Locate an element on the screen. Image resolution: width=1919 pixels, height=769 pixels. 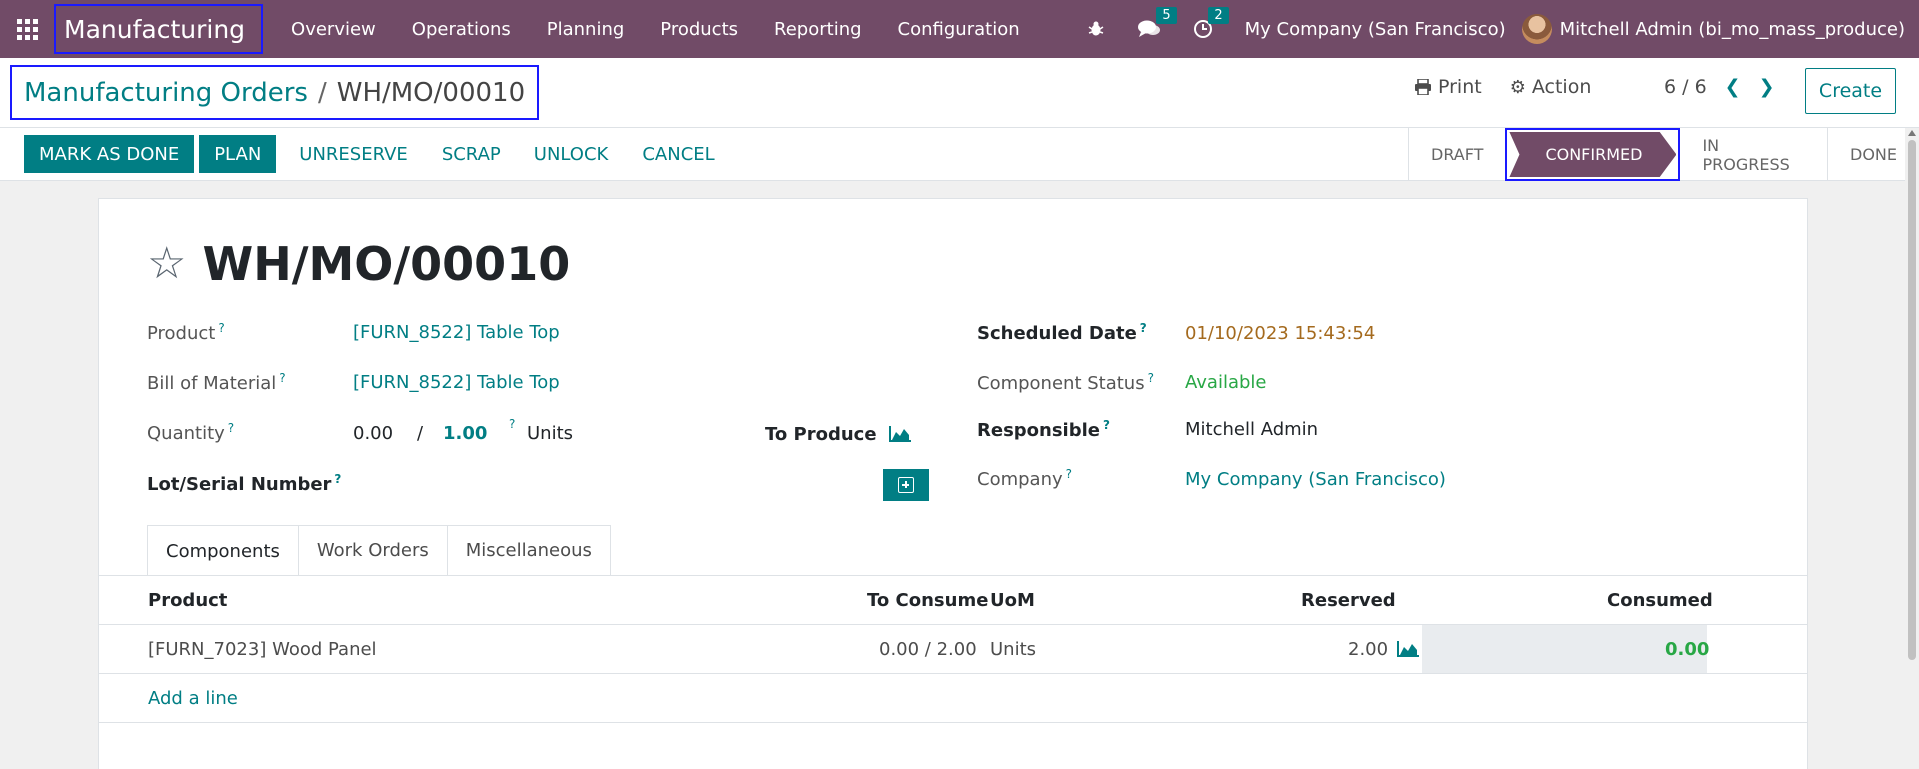
row-product: [FURN_7023] Wood Panel is located at coordinates (262, 649).